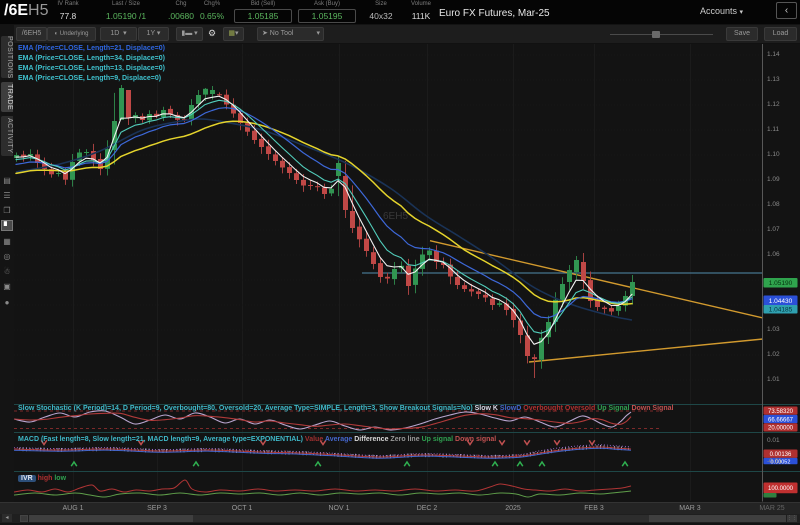 Image resolution: width=800 pixels, height=525 pixels. Describe the element at coordinates (781, 489) in the screenshot. I see `svg-text: 100.0000` at that location.